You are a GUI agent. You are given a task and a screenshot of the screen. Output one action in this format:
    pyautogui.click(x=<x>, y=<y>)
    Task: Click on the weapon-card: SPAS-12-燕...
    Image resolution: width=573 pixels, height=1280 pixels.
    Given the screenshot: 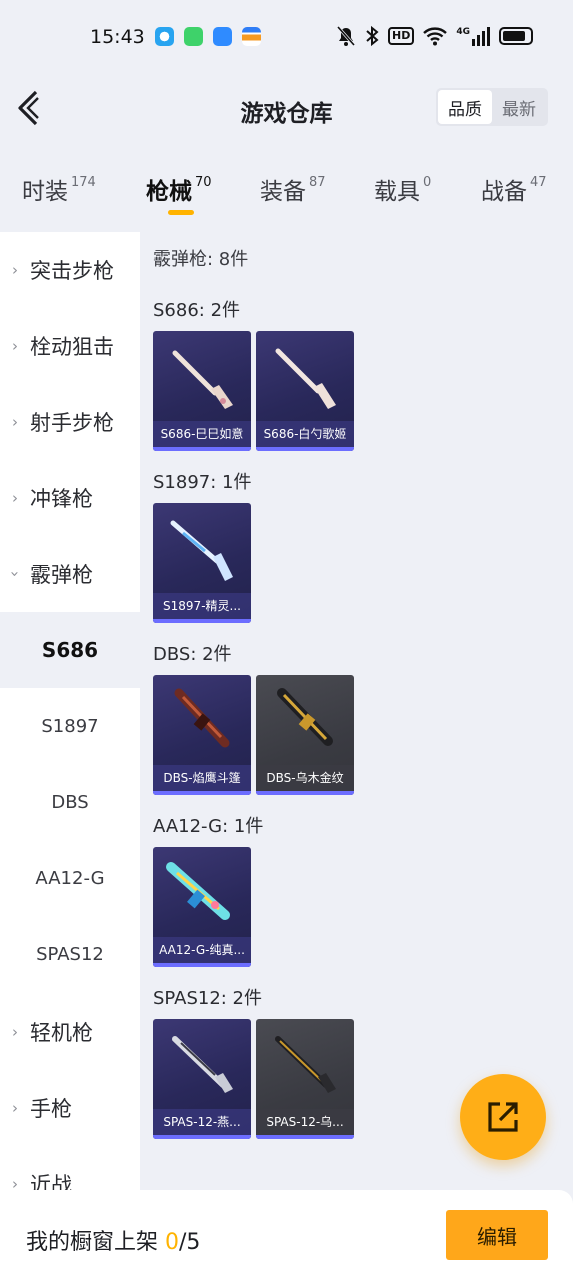 What is the action you would take?
    pyautogui.click(x=202, y=1079)
    